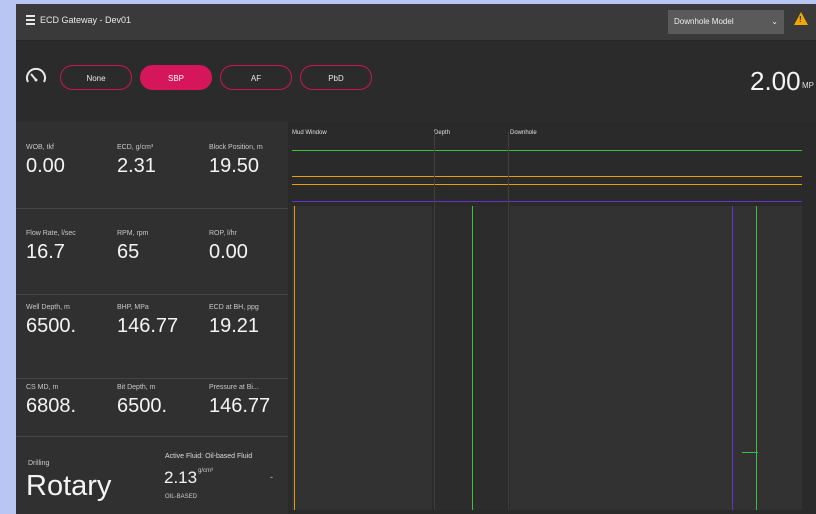 This screenshot has height=514, width=816. What do you see at coordinates (547, 176) in the screenshot?
I see `legend-line-orange` at bounding box center [547, 176].